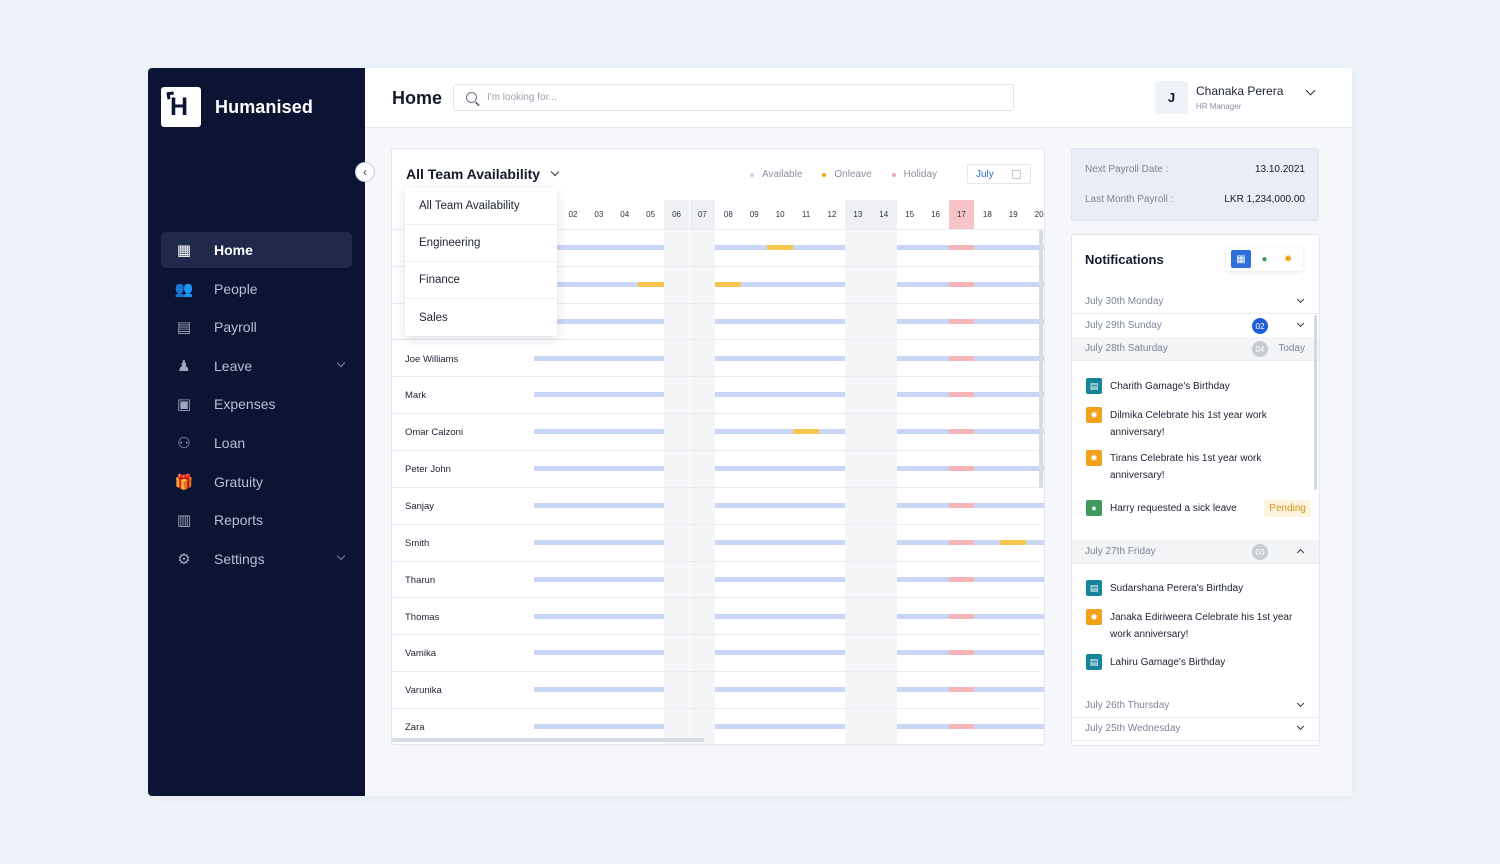 The height and width of the screenshot is (864, 1500). What do you see at coordinates (1198, 386) in the screenshot?
I see `notification-item: ▤ Charith Gamage's Birthday` at bounding box center [1198, 386].